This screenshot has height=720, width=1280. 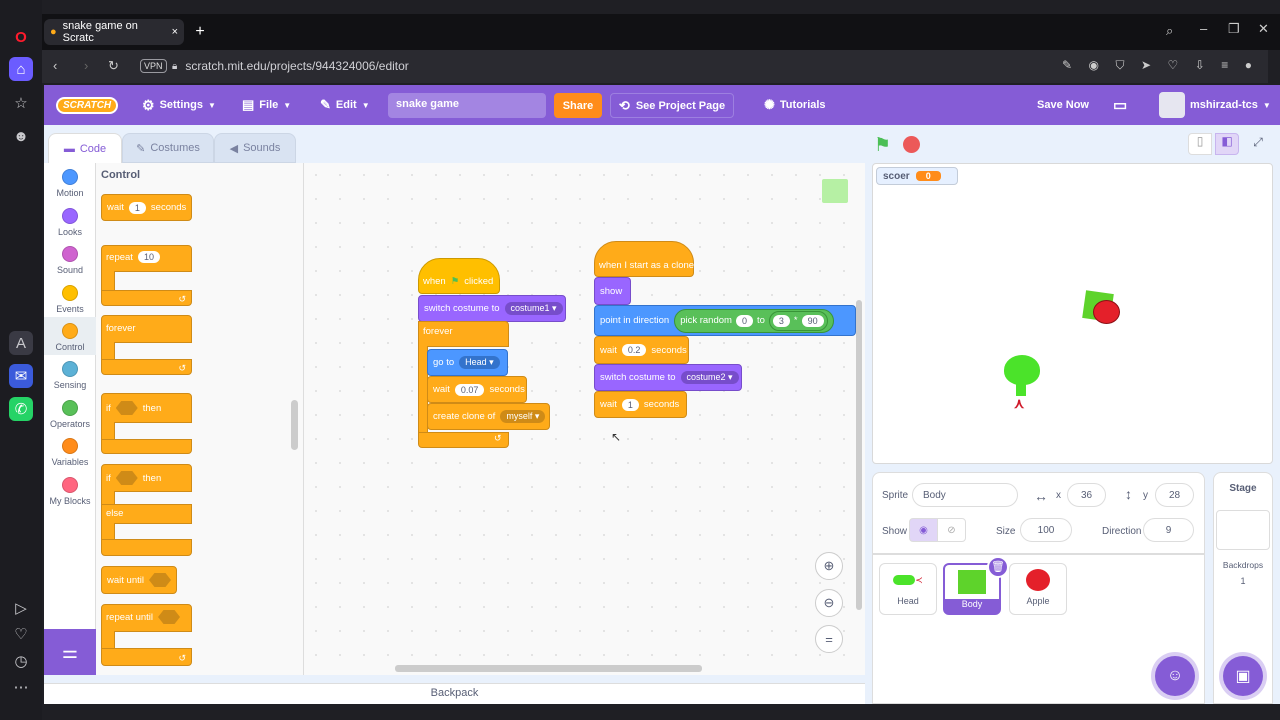 What do you see at coordinates (492, 308) in the screenshot?
I see `switch-costume-block: switch costume to costume1 ▾` at bounding box center [492, 308].